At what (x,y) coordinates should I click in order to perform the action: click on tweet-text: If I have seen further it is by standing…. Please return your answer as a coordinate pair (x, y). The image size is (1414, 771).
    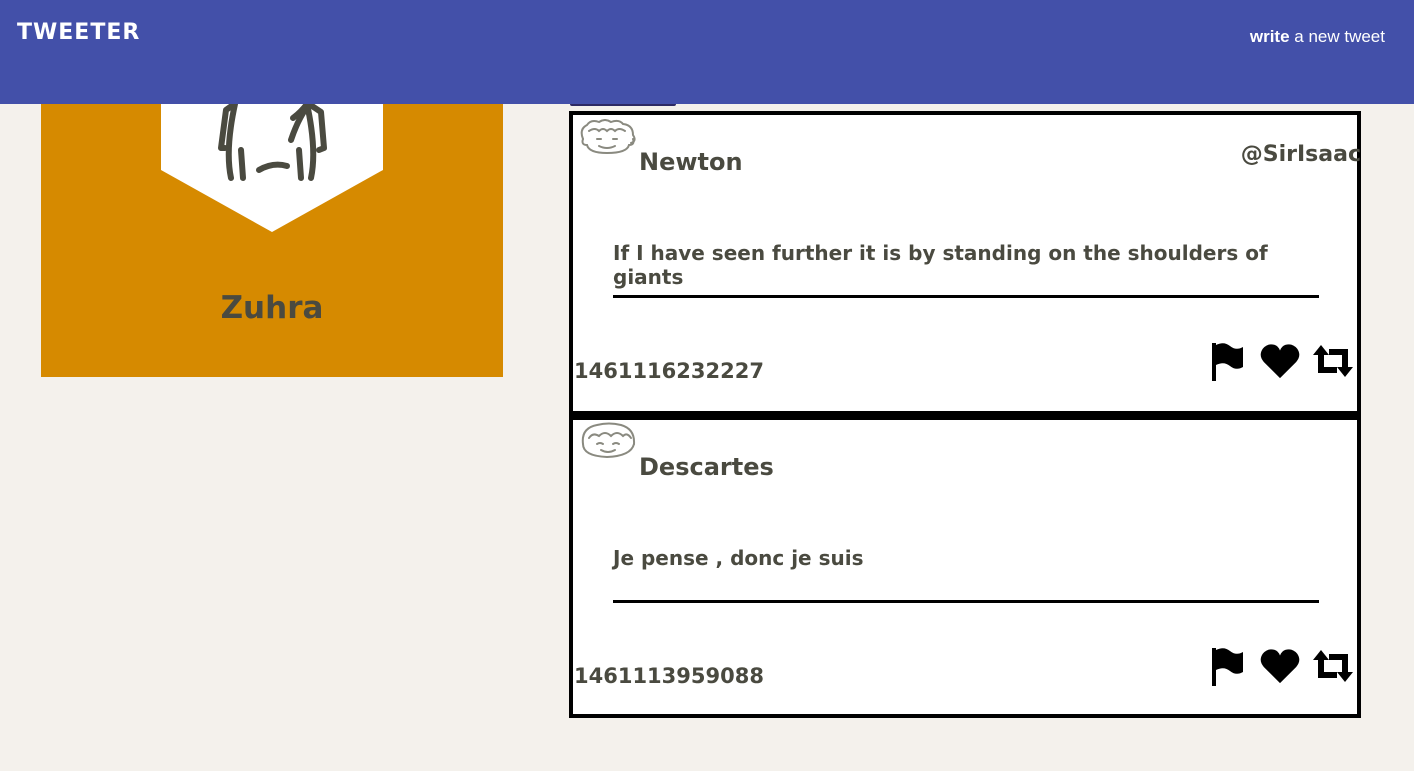
    Looking at the image, I should click on (940, 265).